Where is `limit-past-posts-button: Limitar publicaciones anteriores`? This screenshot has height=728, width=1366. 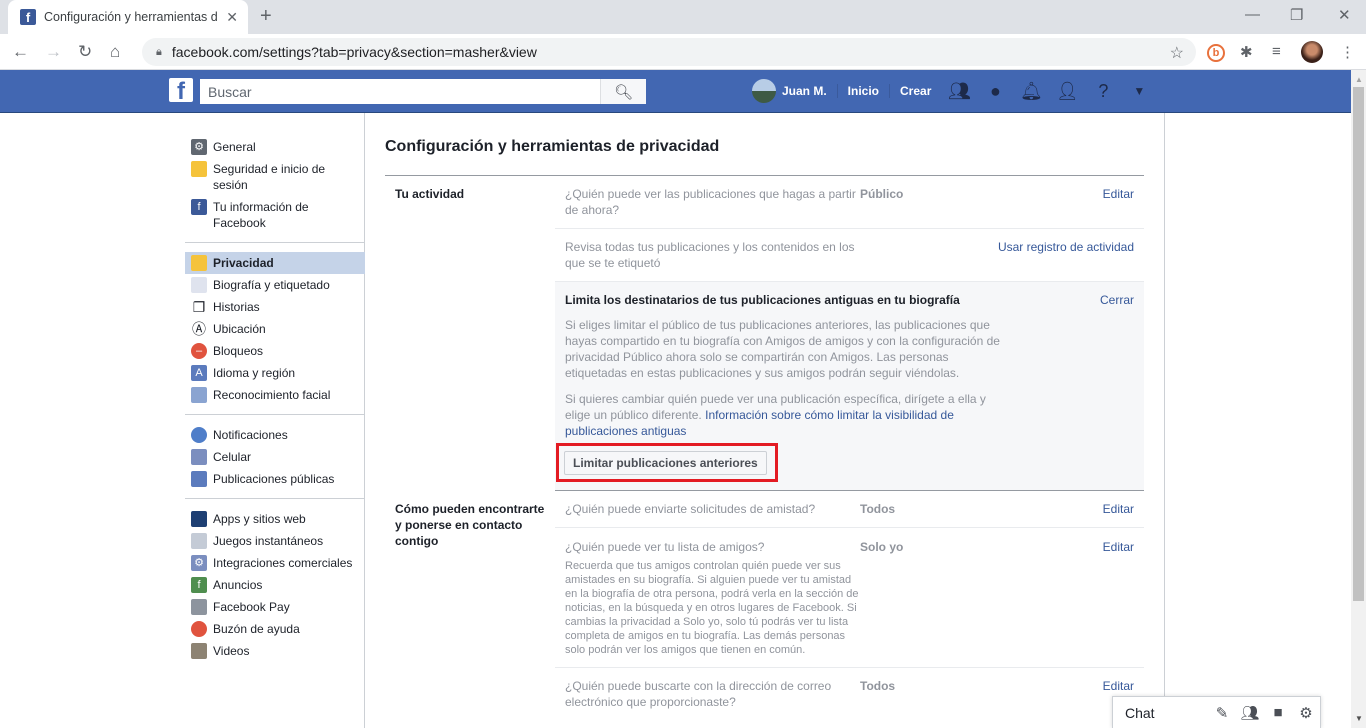
limit-past-posts-button: Limitar publicaciones anteriores is located at coordinates (665, 463).